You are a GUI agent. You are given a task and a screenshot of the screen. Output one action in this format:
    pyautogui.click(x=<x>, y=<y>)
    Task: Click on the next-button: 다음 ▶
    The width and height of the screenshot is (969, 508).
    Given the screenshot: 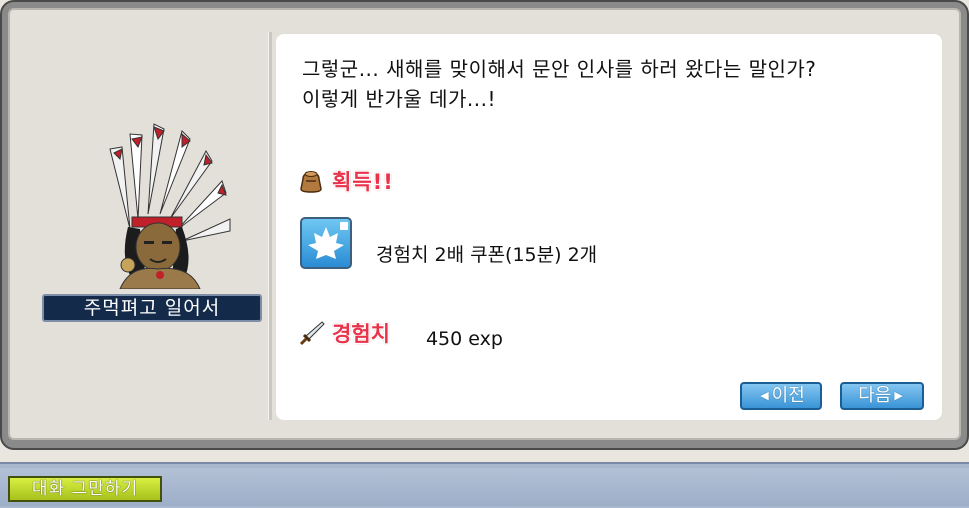 What is the action you would take?
    pyautogui.click(x=882, y=396)
    